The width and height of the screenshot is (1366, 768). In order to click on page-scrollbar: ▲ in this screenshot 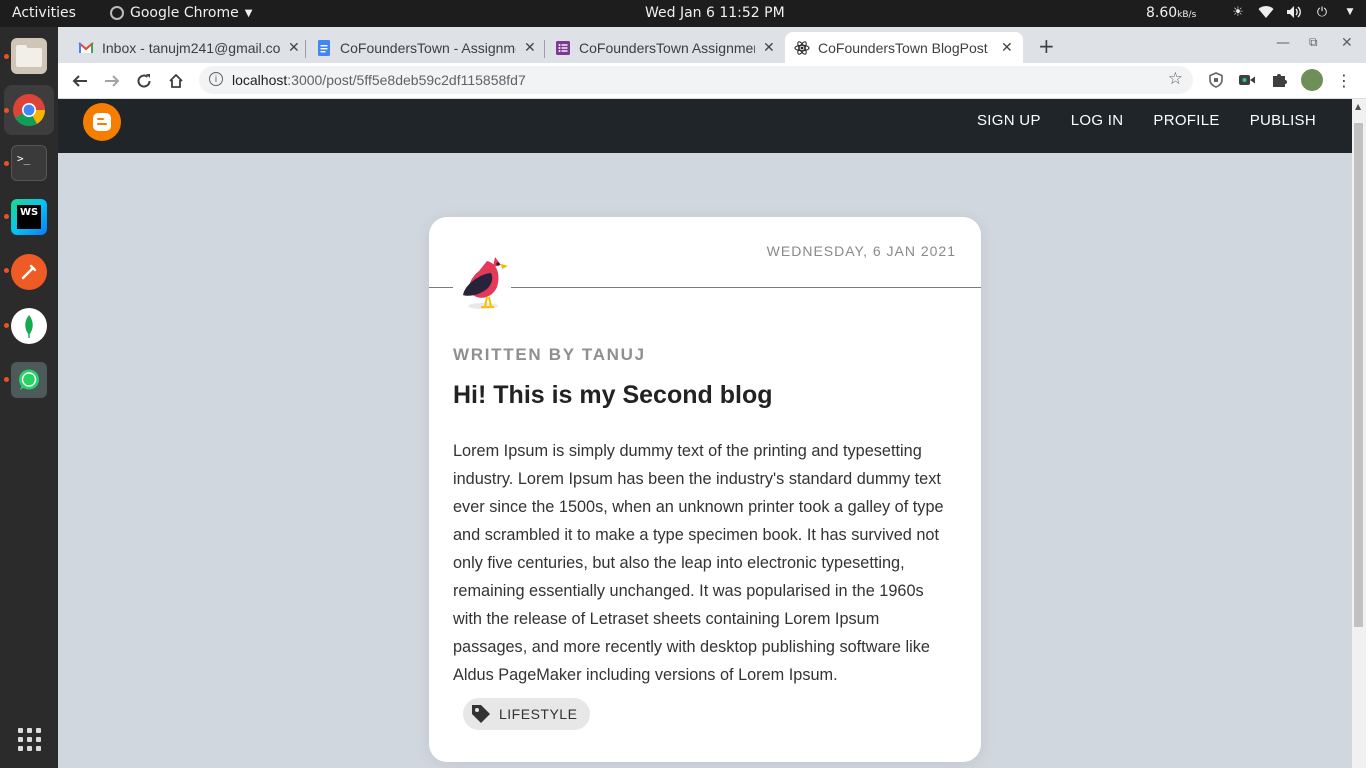, I will do `click(1359, 433)`.